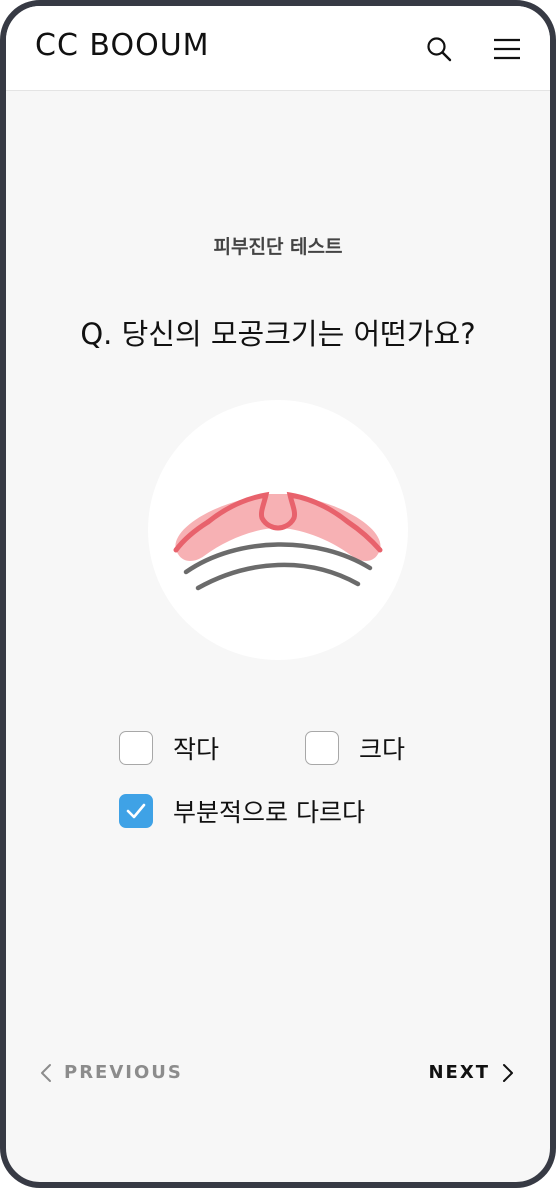 The width and height of the screenshot is (556, 1188). I want to click on checkbox-large, so click(322, 748).